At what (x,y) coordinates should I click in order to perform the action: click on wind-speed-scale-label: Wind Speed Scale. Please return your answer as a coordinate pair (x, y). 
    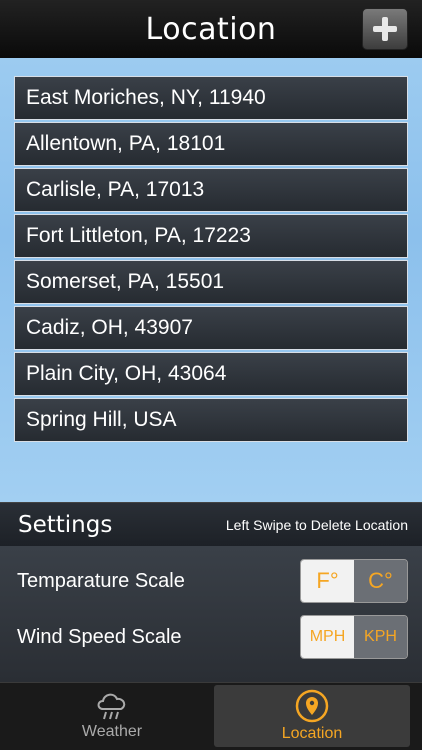
    Looking at the image, I should click on (99, 636).